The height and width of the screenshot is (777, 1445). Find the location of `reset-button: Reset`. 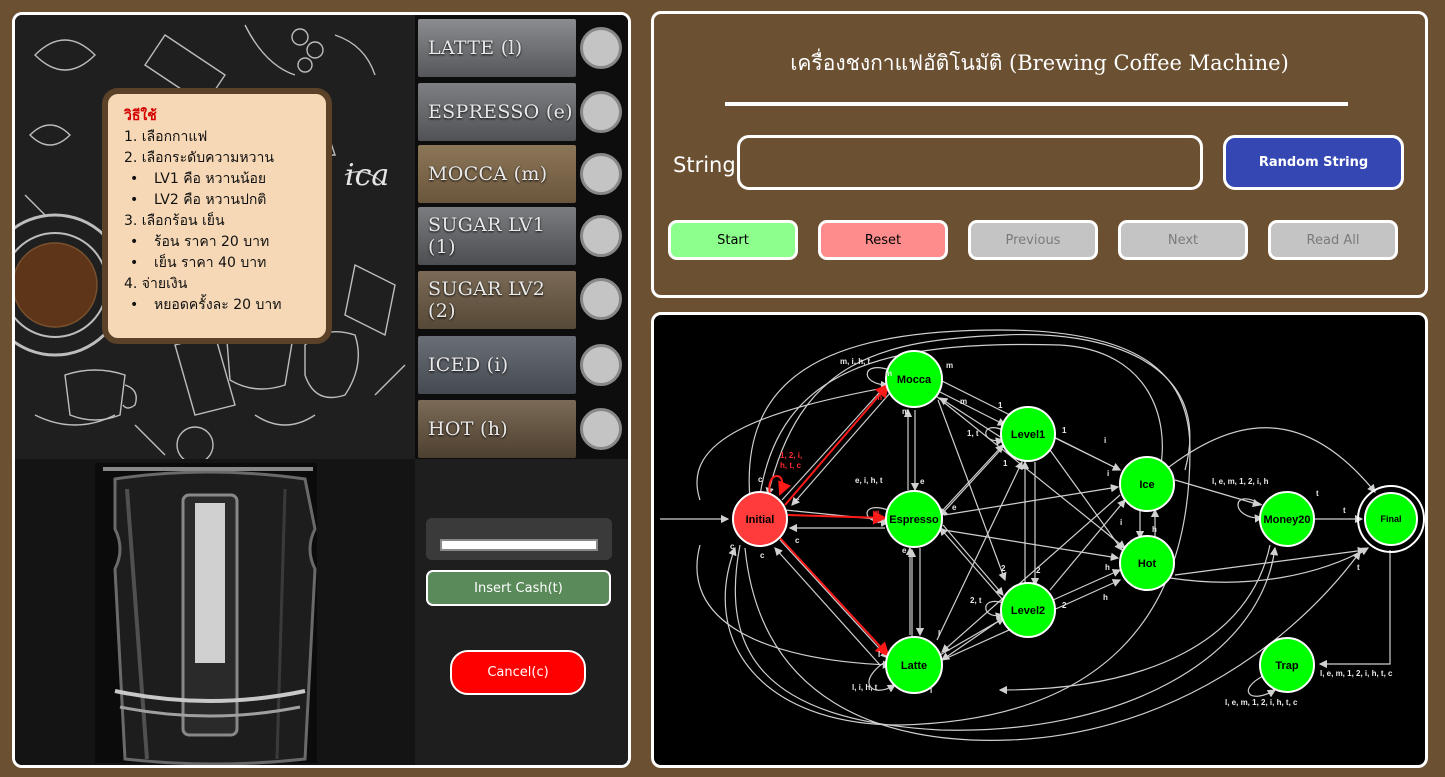

reset-button: Reset is located at coordinates (883, 240).